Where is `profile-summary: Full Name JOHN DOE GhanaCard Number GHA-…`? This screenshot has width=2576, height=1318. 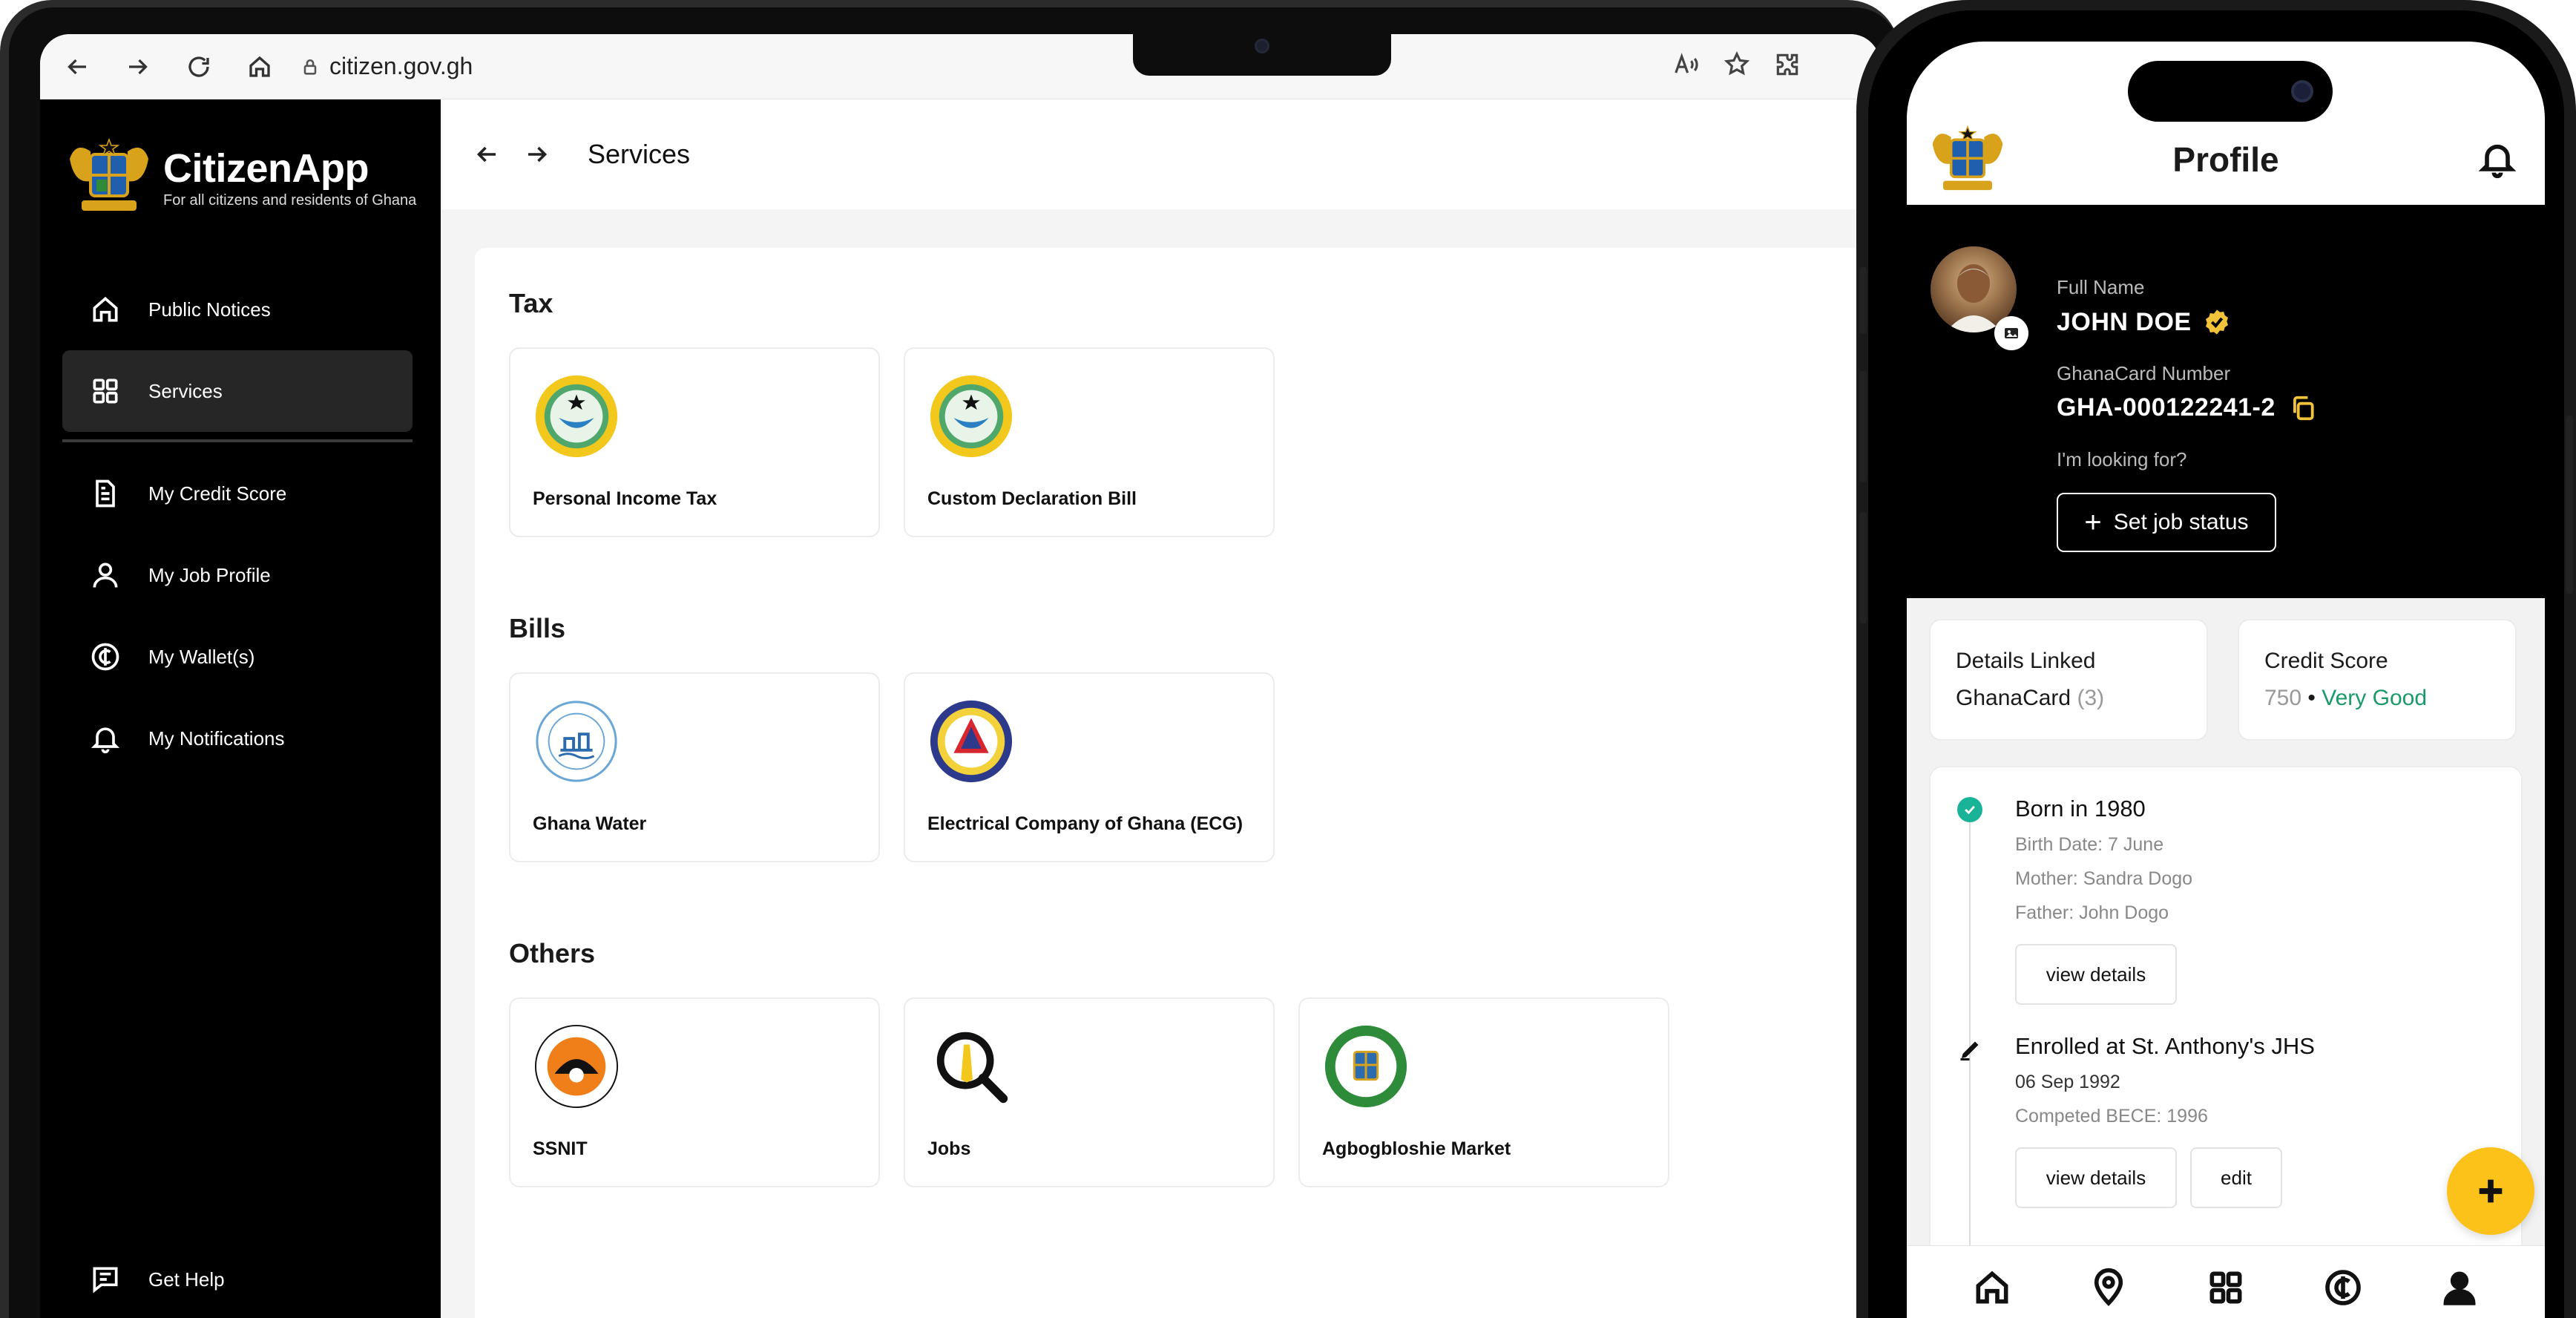
profile-summary: Full Name JOHN DOE GhanaCard Number GHA-… is located at coordinates (2226, 402).